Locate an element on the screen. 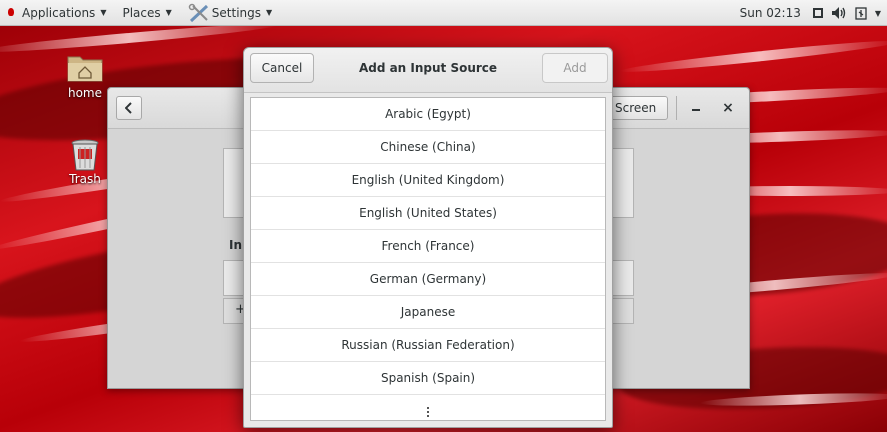 The width and height of the screenshot is (887, 432). language-label: Japanese is located at coordinates (428, 312).